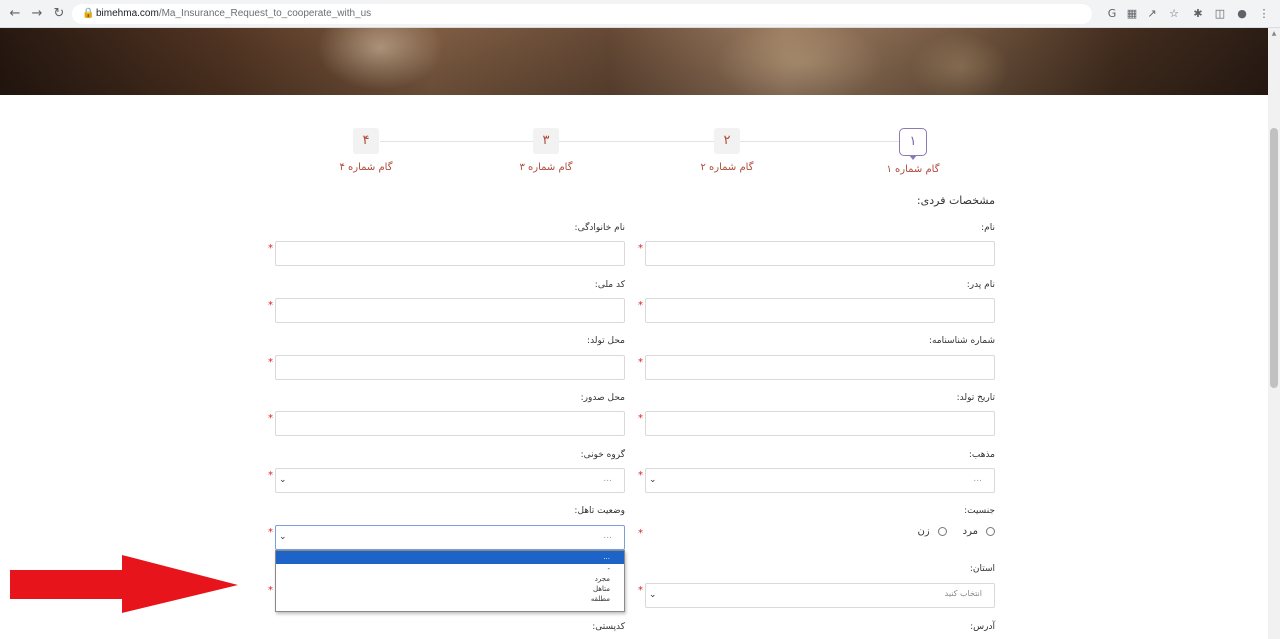  What do you see at coordinates (1274, 258) in the screenshot?
I see `scroll-thumb` at bounding box center [1274, 258].